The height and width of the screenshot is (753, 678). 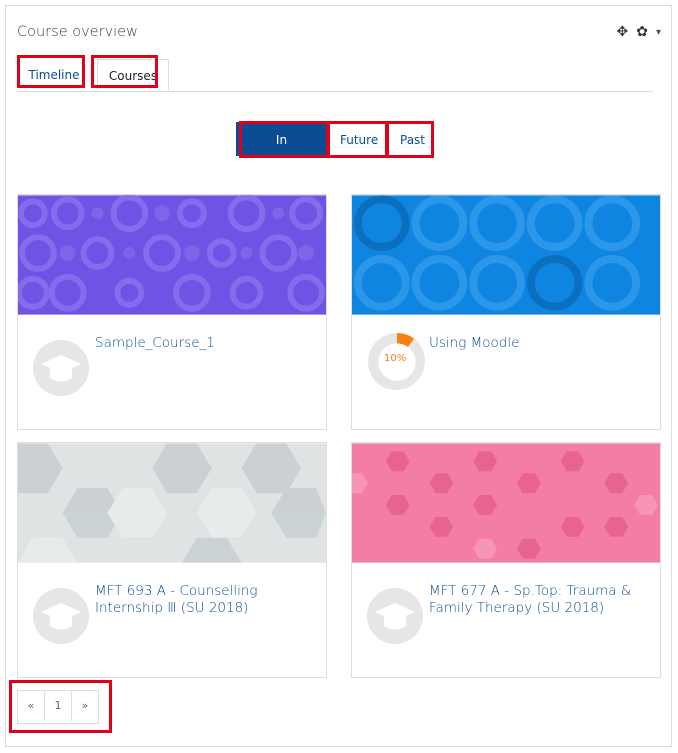 What do you see at coordinates (85, 706) in the screenshot?
I see `pagination-next: »` at bounding box center [85, 706].